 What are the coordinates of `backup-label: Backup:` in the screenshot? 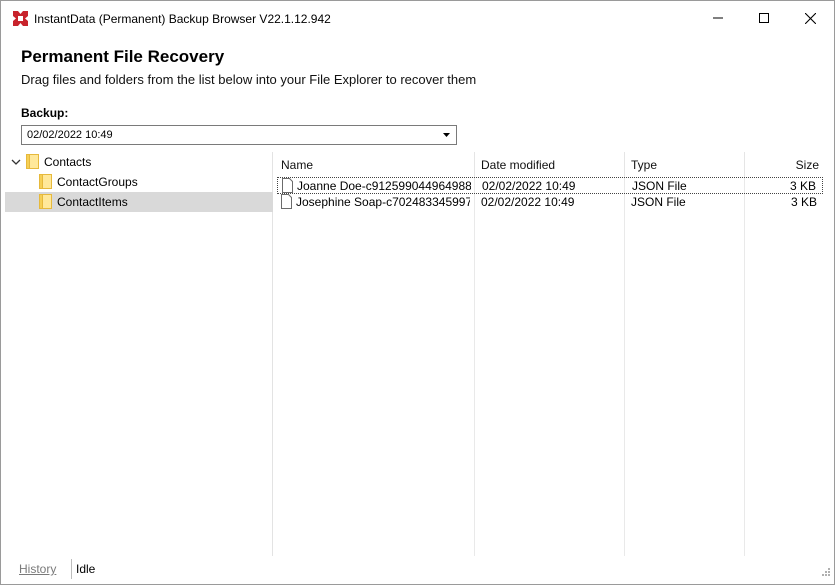 It's located at (45, 113).